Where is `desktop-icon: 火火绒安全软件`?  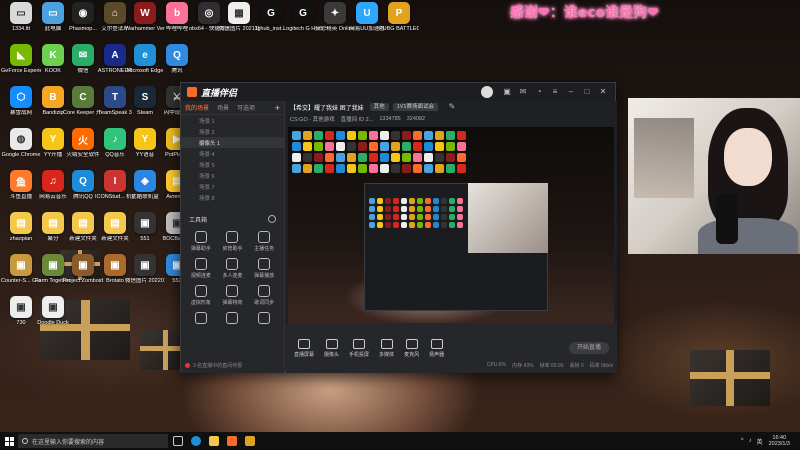 desktop-icon: 火火绒安全软件 is located at coordinates (83, 148).